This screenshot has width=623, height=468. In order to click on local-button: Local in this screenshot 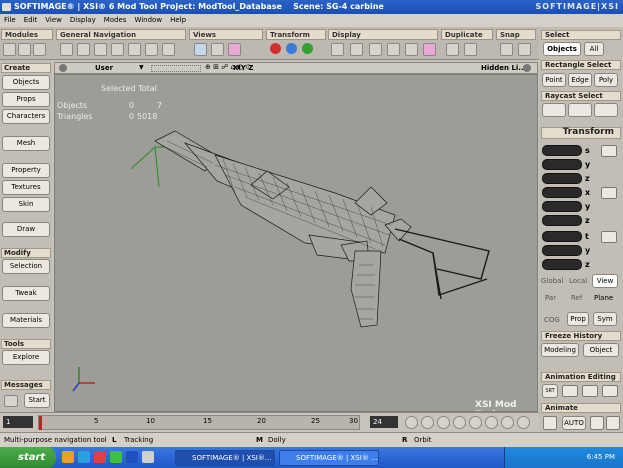, I will do `click(578, 281)`.